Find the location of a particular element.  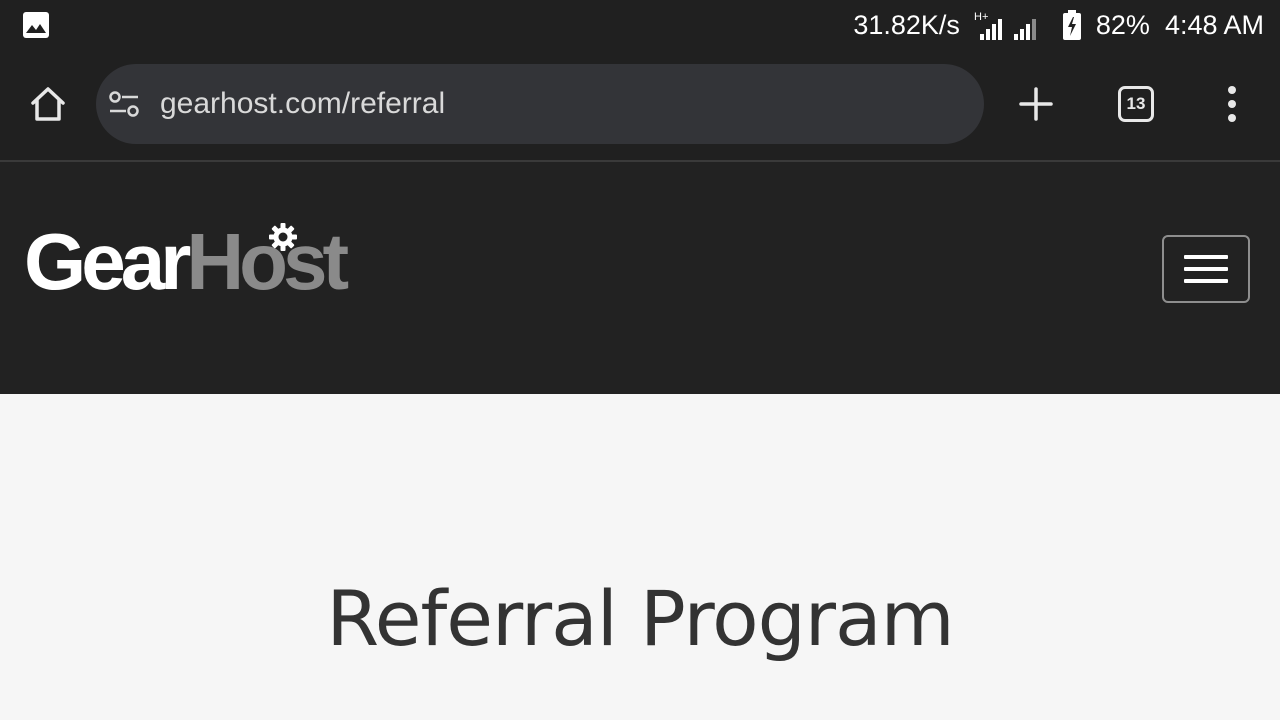

home-button is located at coordinates (48, 104).